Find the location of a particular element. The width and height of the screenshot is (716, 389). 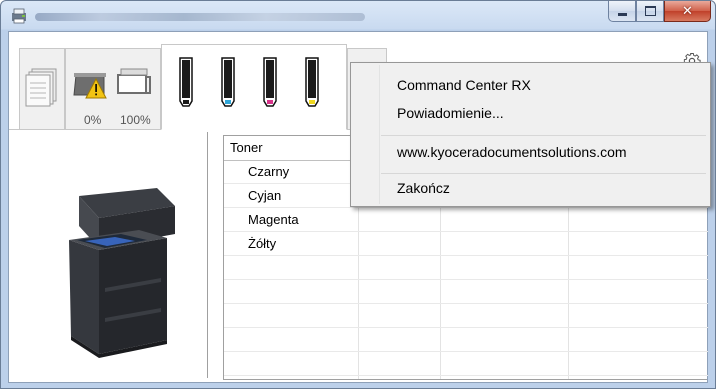

row-label: Czarny is located at coordinates (269, 171).